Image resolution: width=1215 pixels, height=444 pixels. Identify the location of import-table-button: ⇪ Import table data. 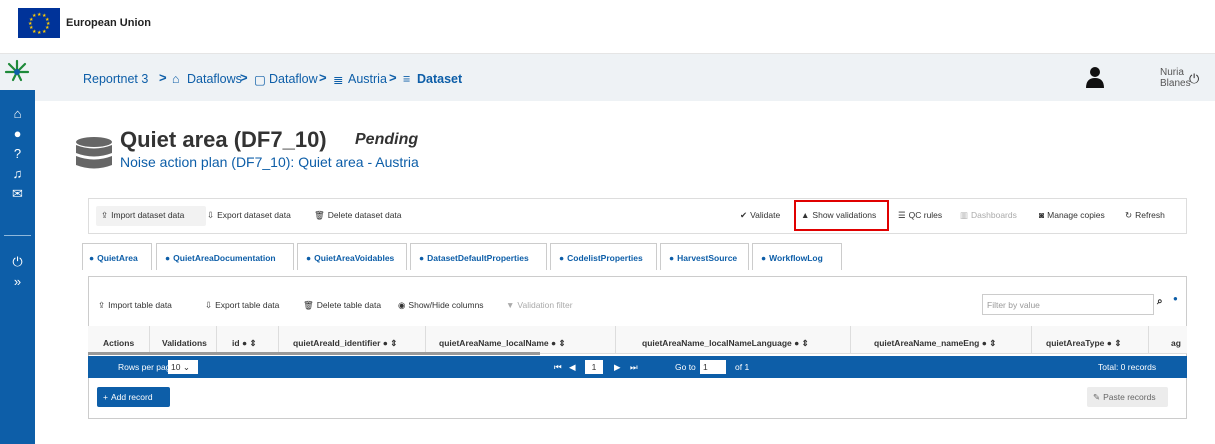
(135, 305).